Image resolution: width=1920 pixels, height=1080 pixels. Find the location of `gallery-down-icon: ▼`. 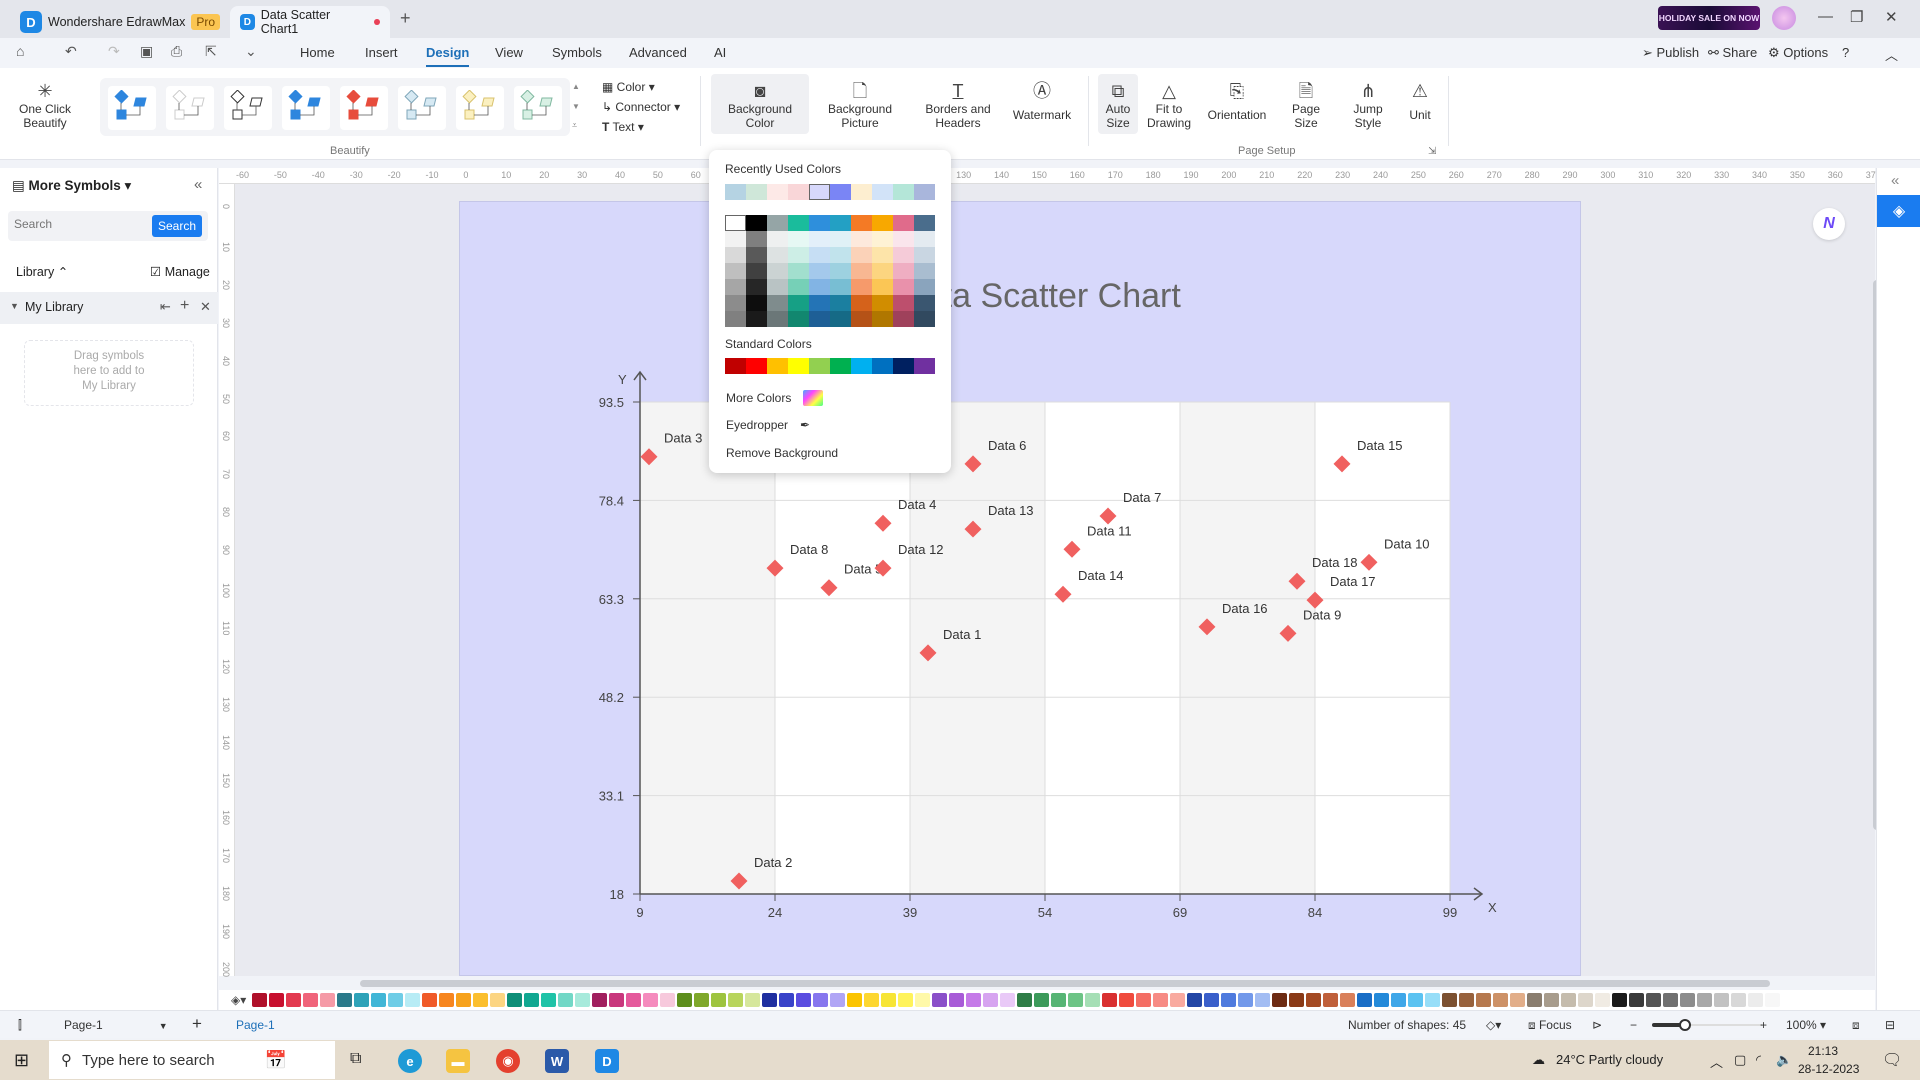

gallery-down-icon: ▼ is located at coordinates (576, 106).